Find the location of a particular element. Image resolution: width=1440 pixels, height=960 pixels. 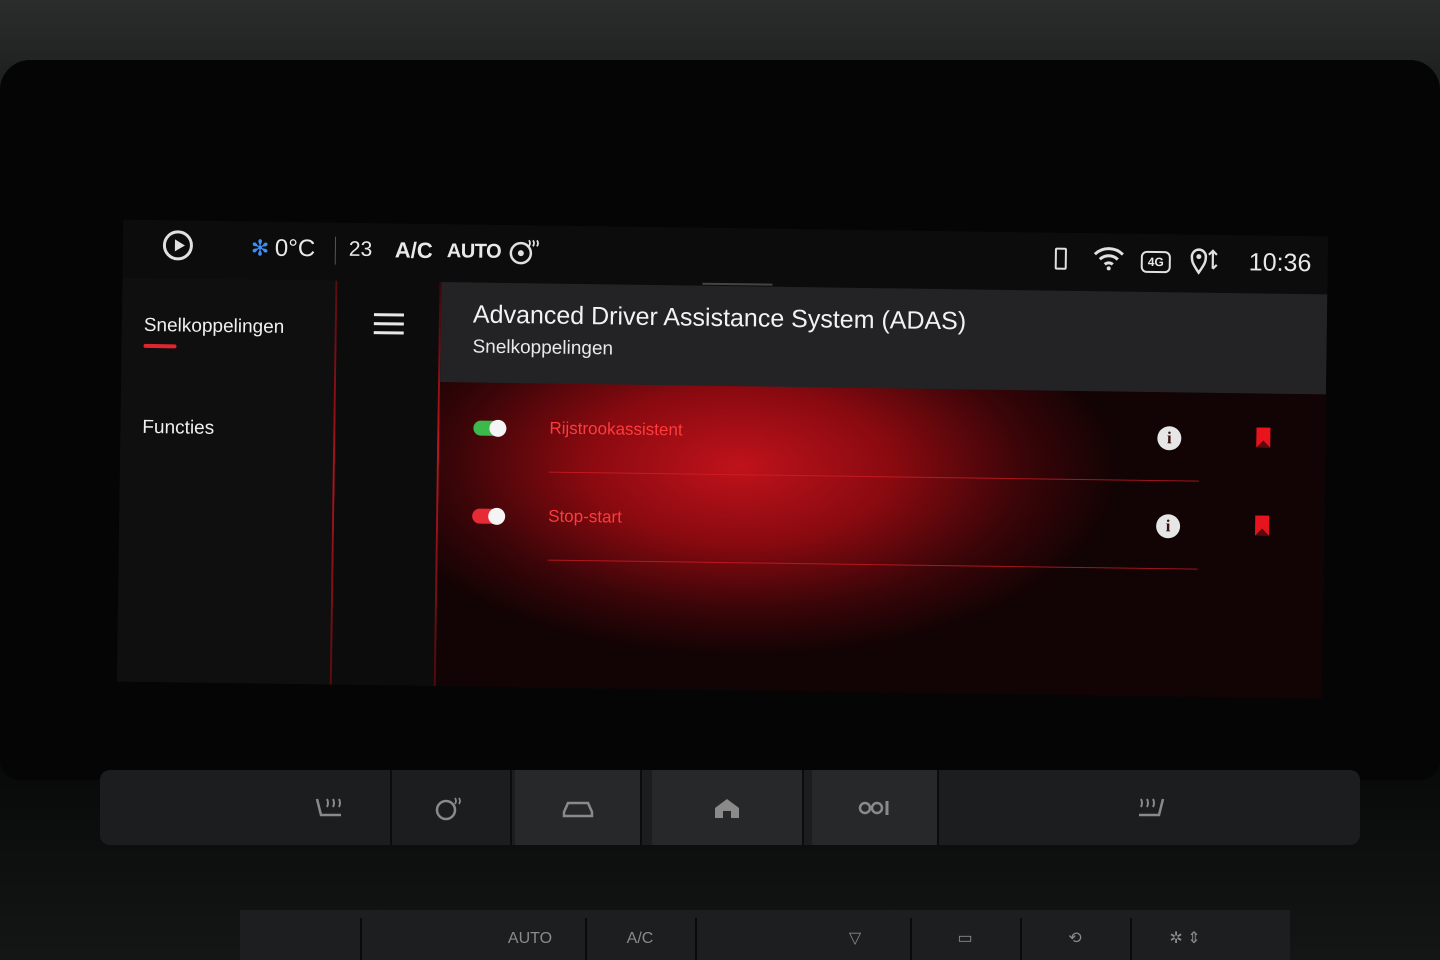

snowflake-icon: ✻ is located at coordinates (260, 248).